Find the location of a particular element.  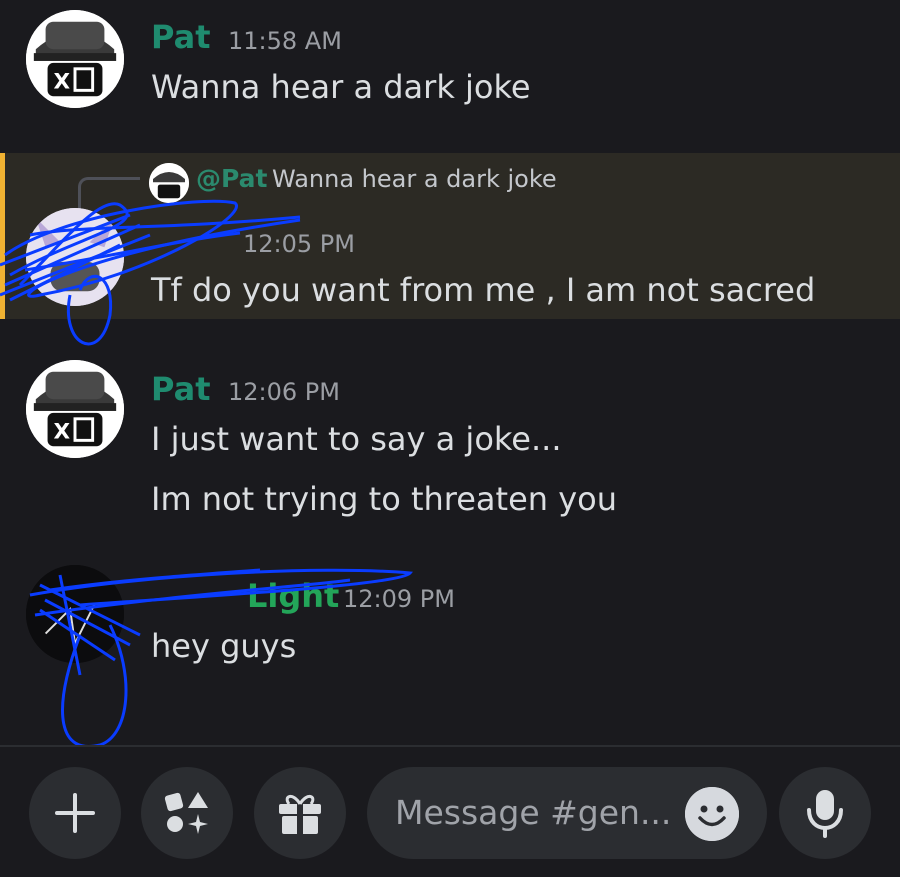

reply-connector is located at coordinates (109, 195).